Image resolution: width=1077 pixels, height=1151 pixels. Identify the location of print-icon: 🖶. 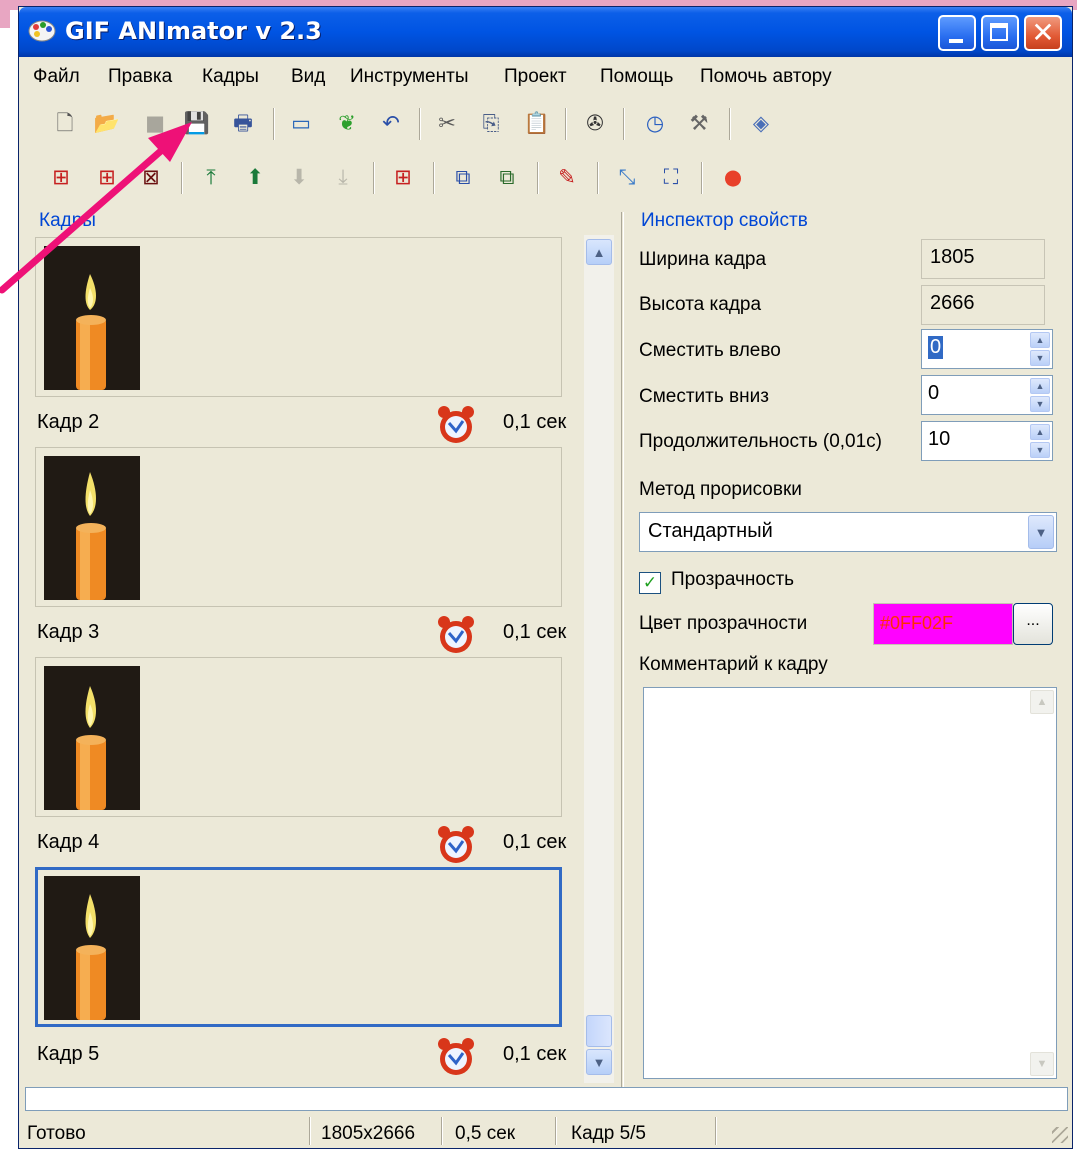
(243, 123).